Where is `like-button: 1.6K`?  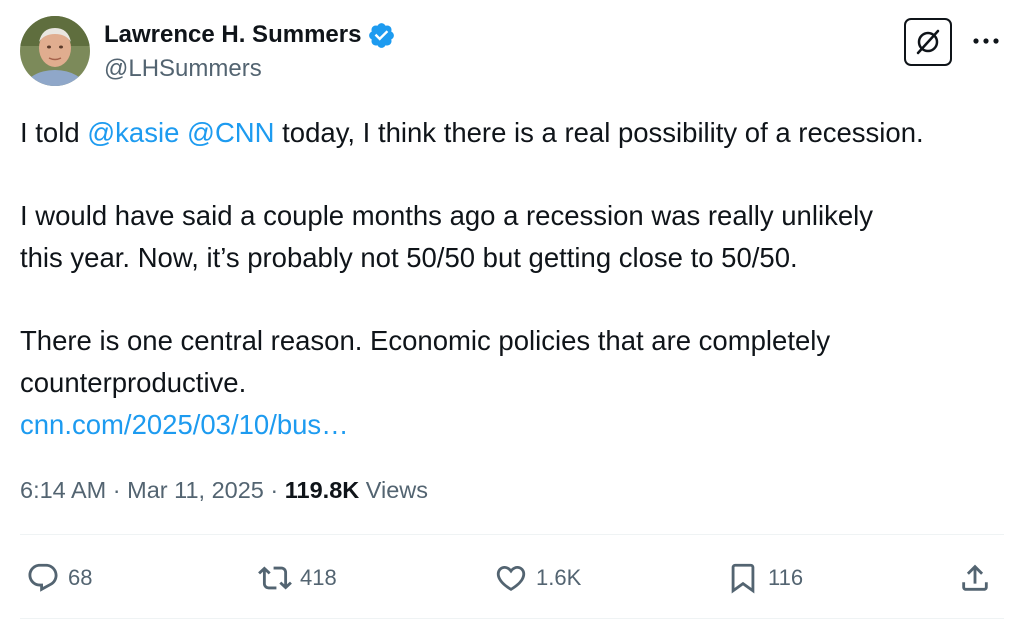 like-button: 1.6K is located at coordinates (537, 578).